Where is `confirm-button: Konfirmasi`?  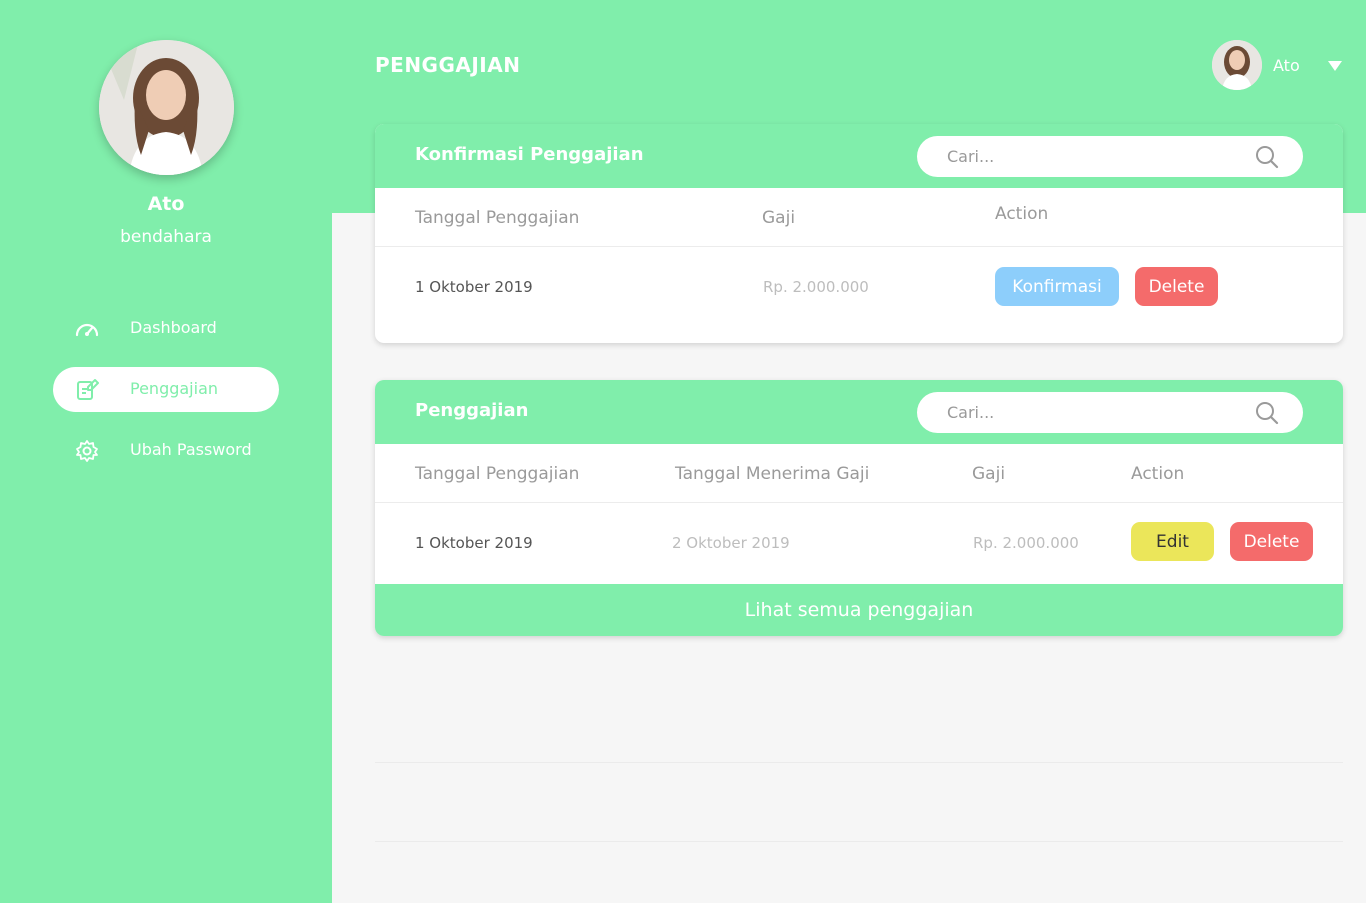 confirm-button: Konfirmasi is located at coordinates (1057, 286).